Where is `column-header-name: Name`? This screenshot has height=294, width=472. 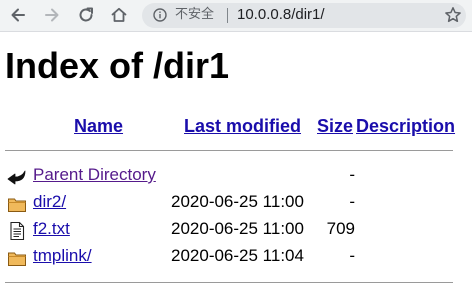 column-header-name: Name is located at coordinates (98, 126).